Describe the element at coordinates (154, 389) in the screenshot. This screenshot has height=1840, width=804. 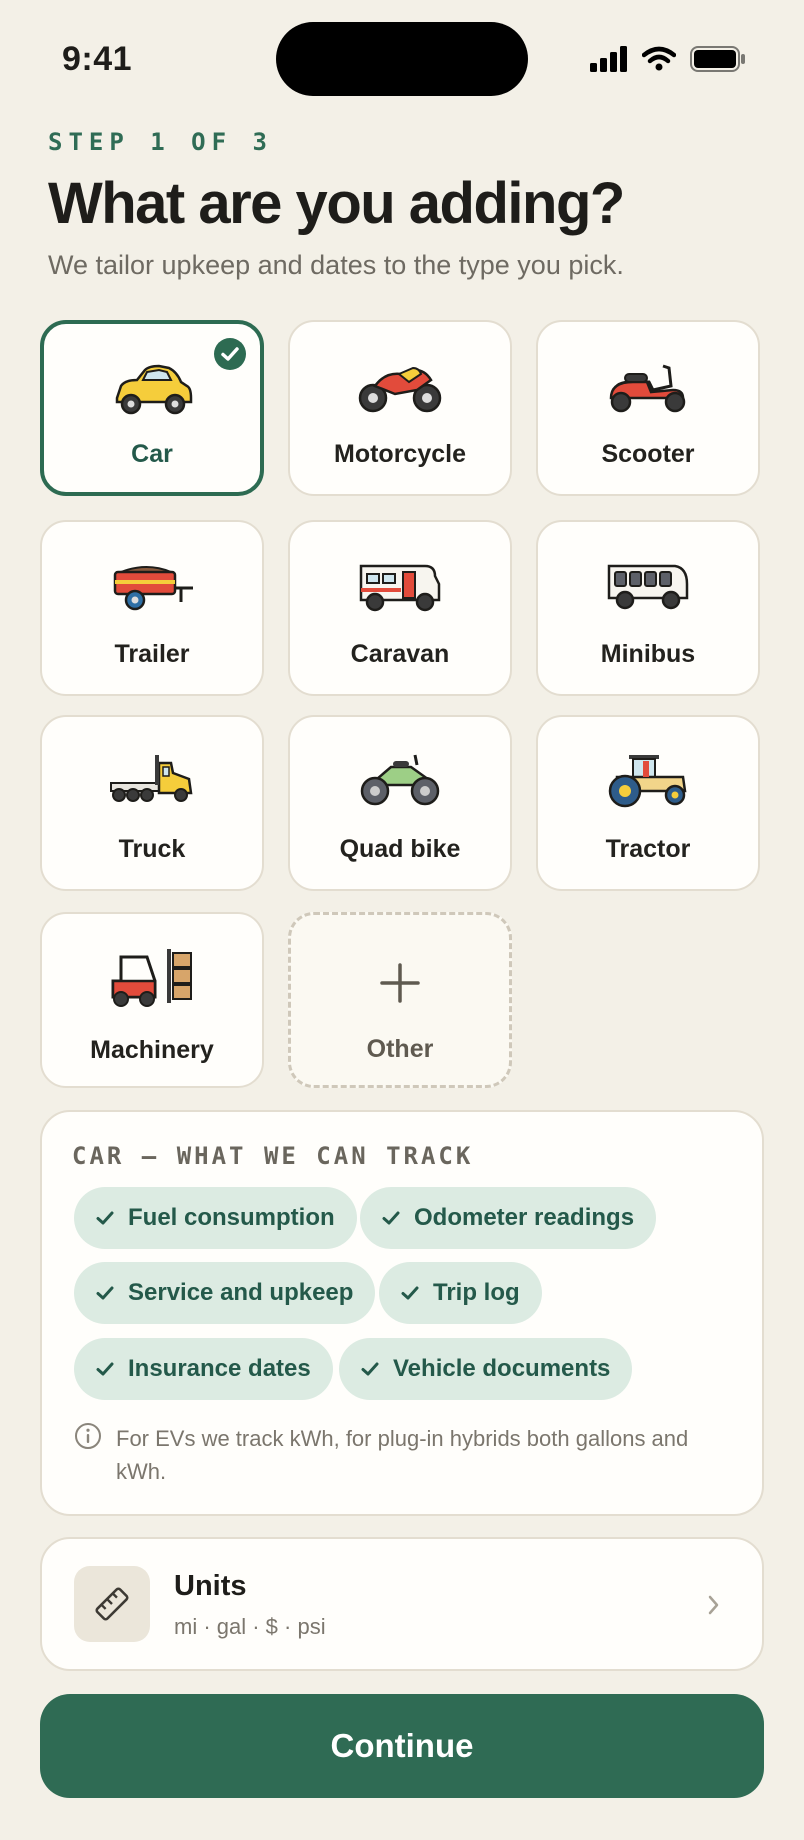
I see `car-icon` at that location.